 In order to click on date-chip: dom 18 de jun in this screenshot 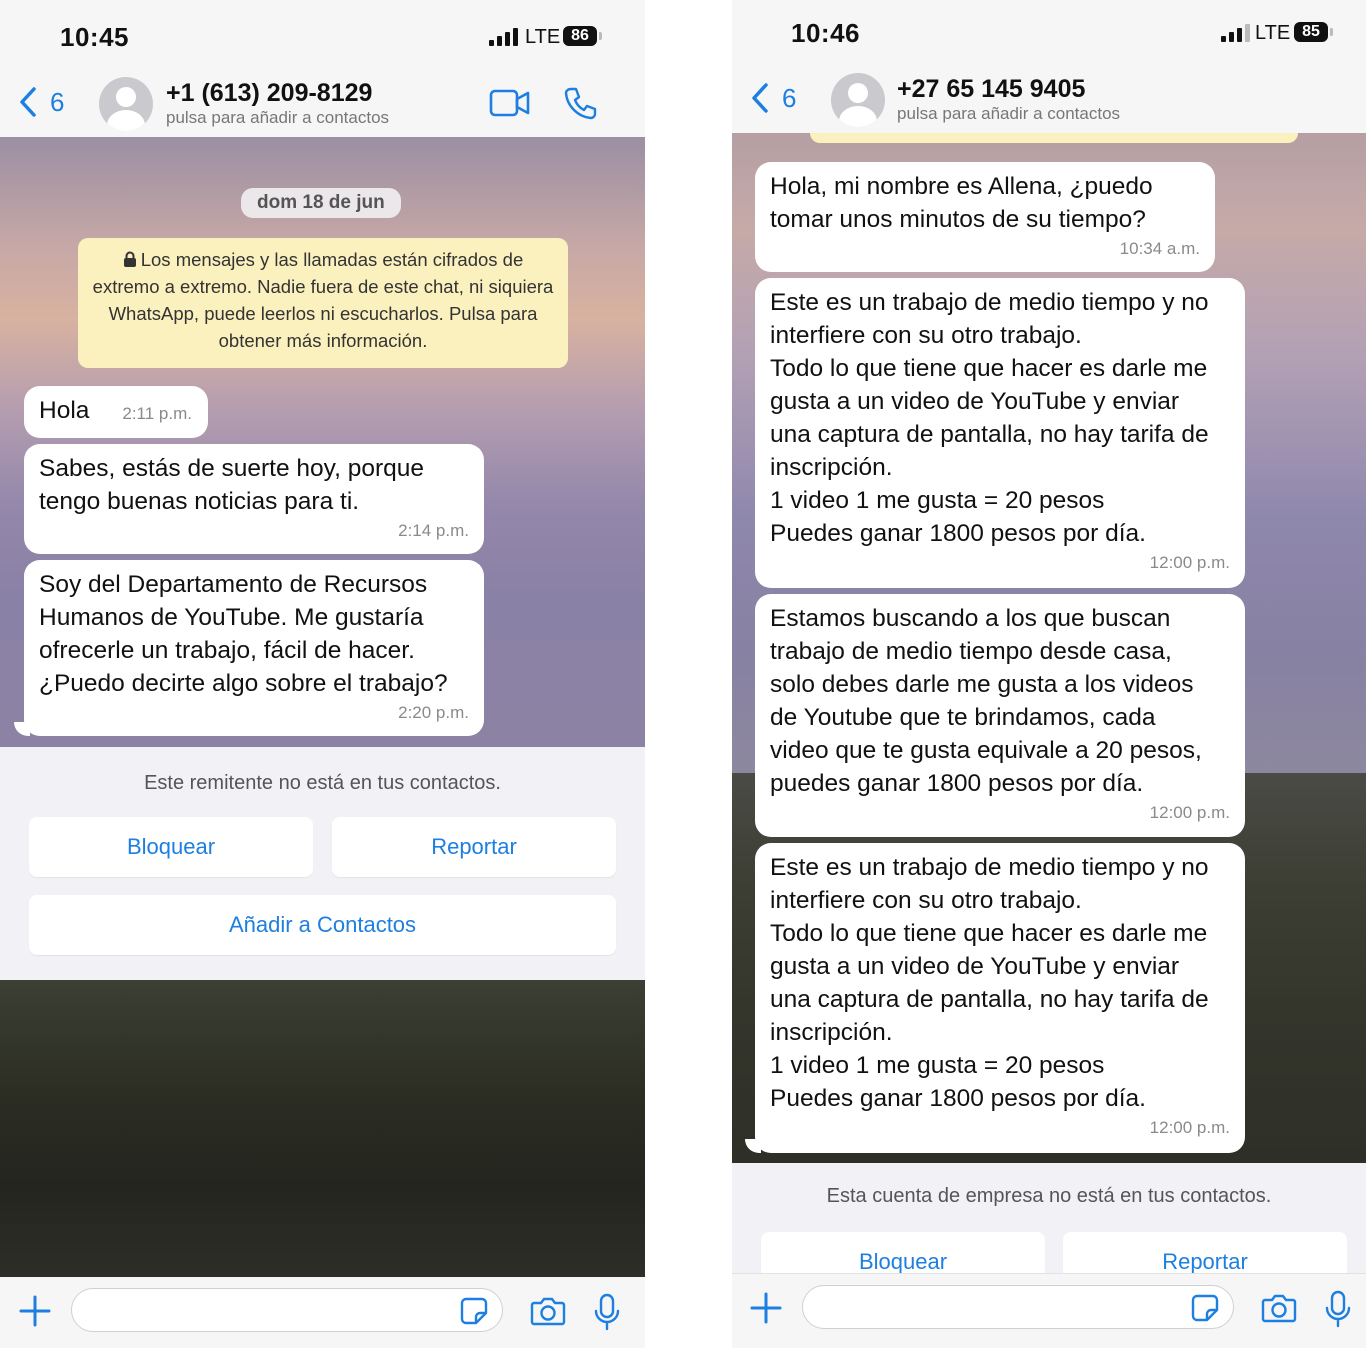, I will do `click(321, 203)`.